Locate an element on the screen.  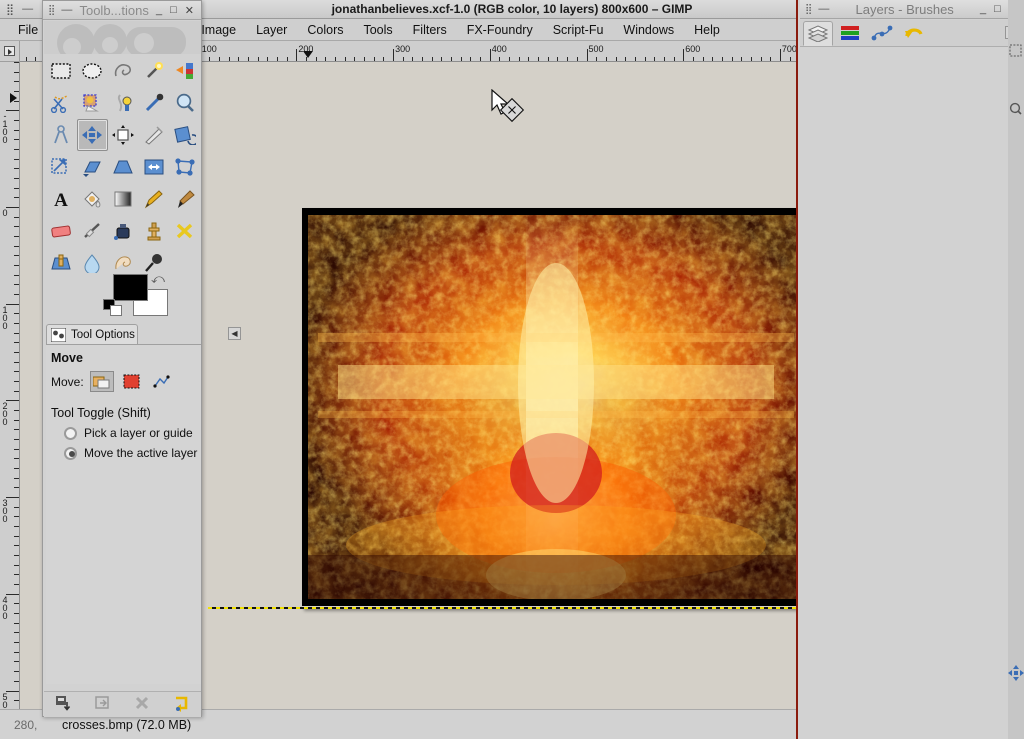
menu-script-fu: Script-Fu is located at coordinates (578, 30).